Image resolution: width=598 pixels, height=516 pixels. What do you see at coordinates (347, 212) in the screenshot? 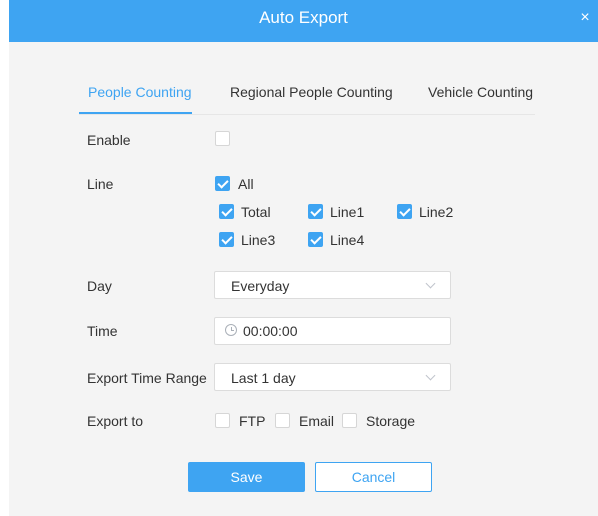
I see `line1-label: Line1` at bounding box center [347, 212].